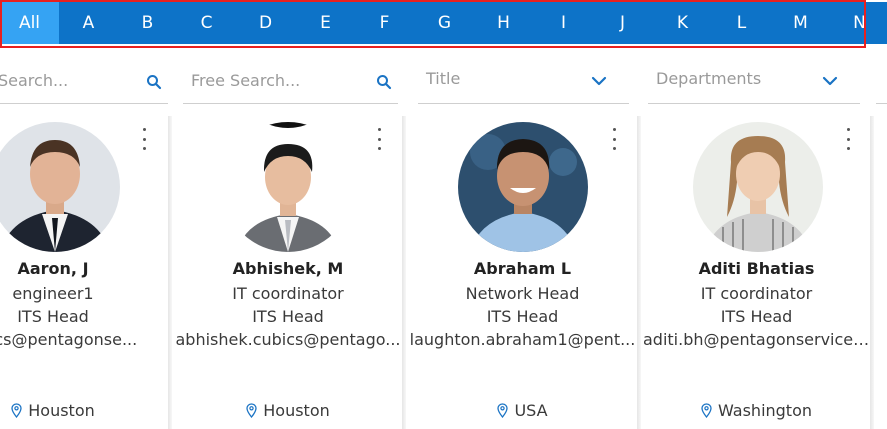 Image resolution: width=887 pixels, height=429 pixels. I want to click on alphabet-b: B, so click(147, 23).